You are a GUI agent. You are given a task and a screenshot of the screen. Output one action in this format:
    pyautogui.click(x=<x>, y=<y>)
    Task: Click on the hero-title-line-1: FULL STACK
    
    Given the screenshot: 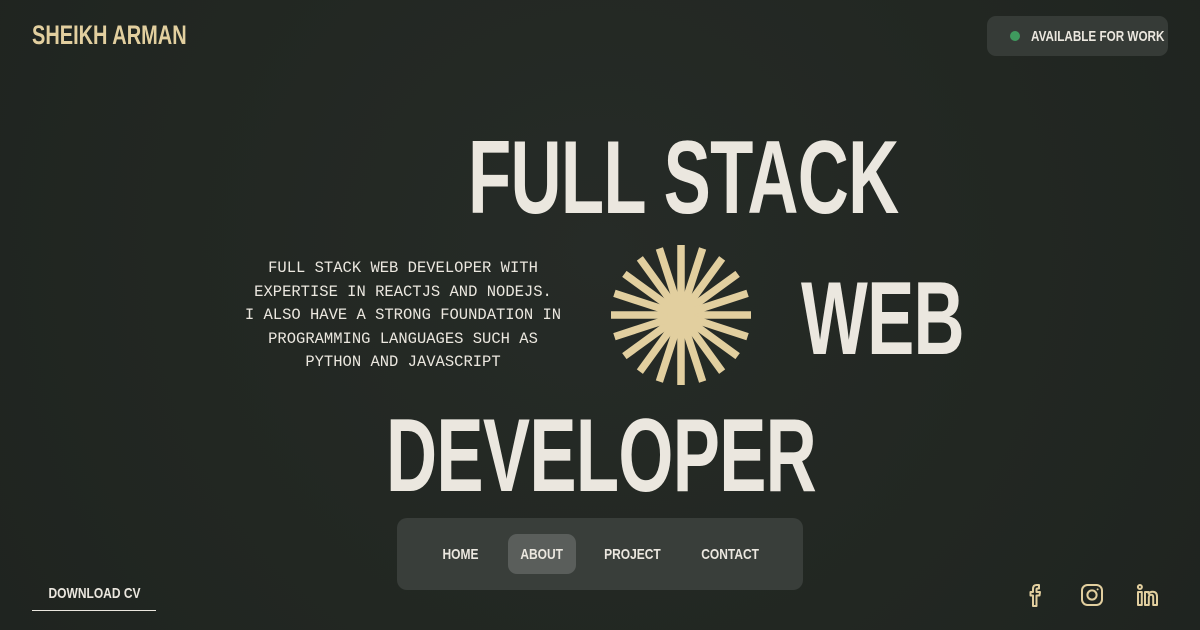 What is the action you would take?
    pyautogui.click(x=683, y=178)
    